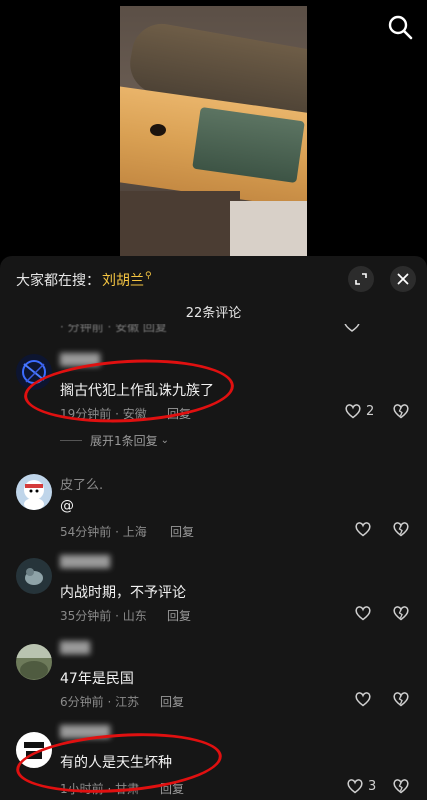  I want to click on like-count: 3, so click(372, 786).